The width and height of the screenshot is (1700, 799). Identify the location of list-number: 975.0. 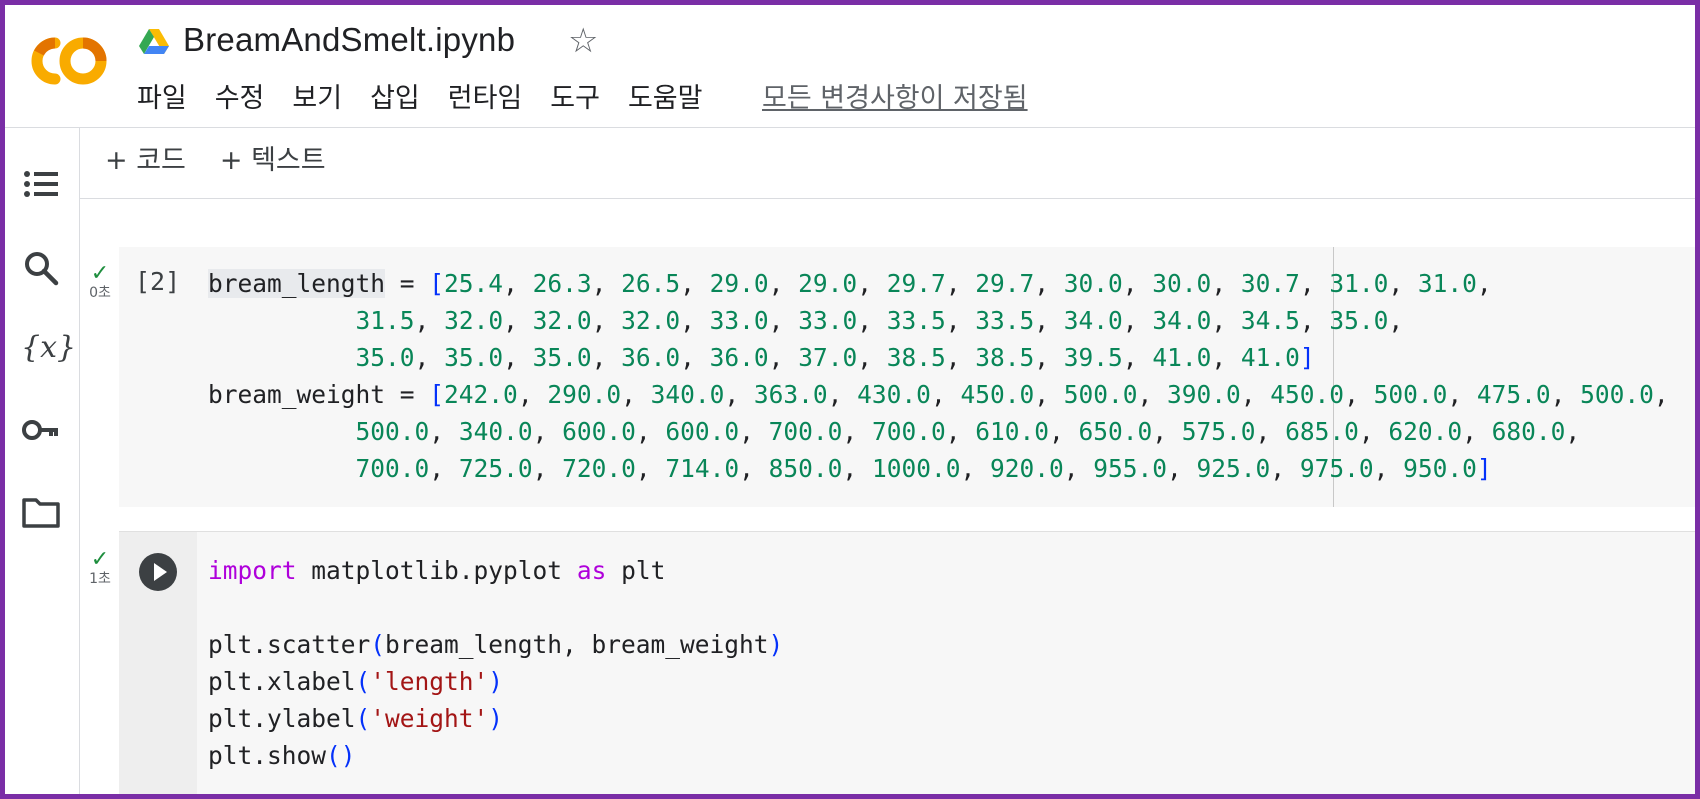
(1336, 468).